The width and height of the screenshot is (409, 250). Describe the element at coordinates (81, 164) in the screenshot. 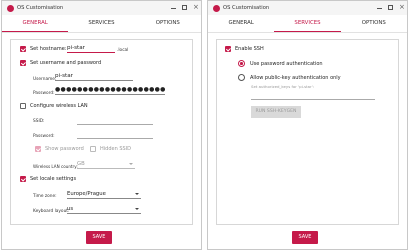

I see `wlan-country-value: GB` at that location.